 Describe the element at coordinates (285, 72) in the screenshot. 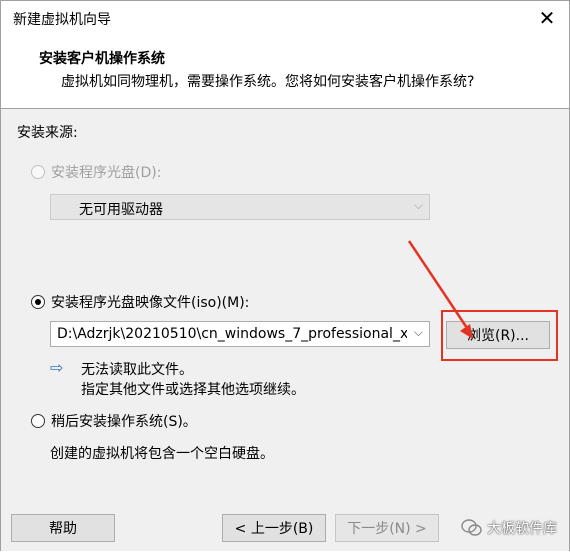

I see `wizard-header: 安装客户机操作系统 虚拟机如同物理机，需要操作系统。您将如何安装客户机操作系统?` at that location.